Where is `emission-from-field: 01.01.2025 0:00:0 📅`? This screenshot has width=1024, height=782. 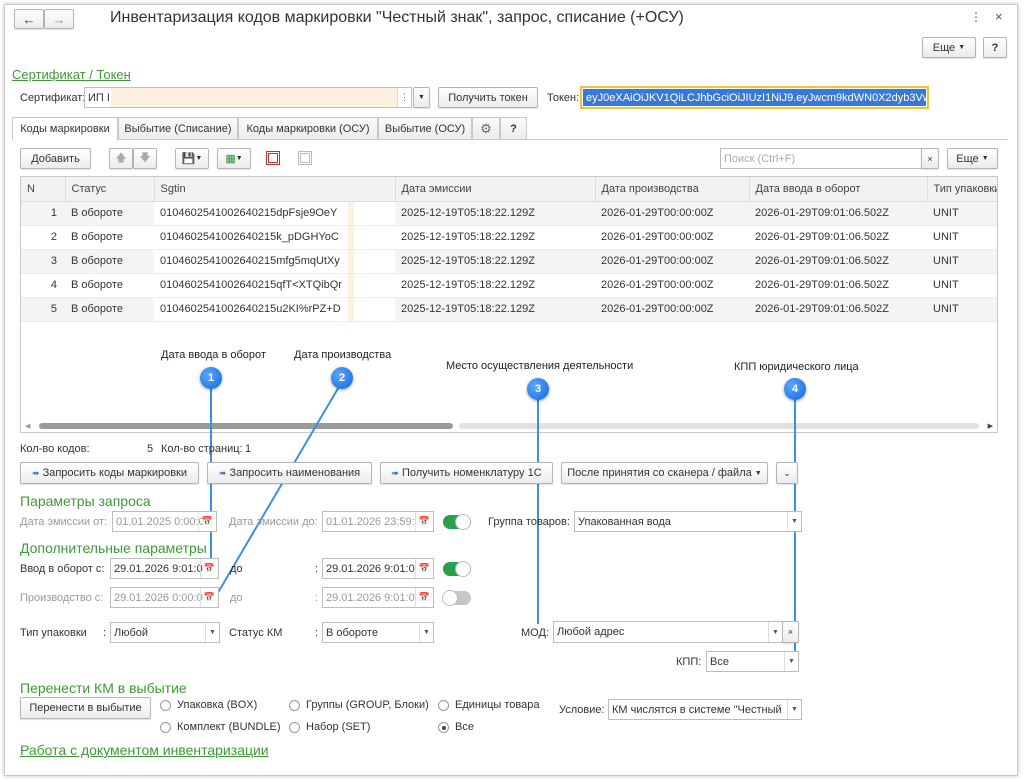
emission-from-field: 01.01.2025 0:00:0 📅 is located at coordinates (164, 521).